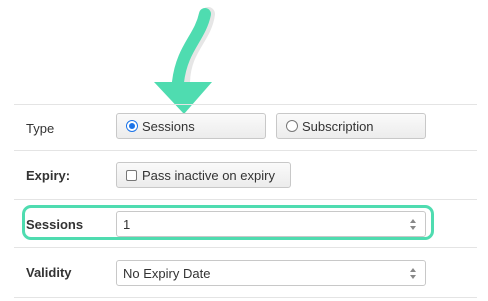  What do you see at coordinates (413, 273) in the screenshot?
I see `select-updown-icon` at bounding box center [413, 273].